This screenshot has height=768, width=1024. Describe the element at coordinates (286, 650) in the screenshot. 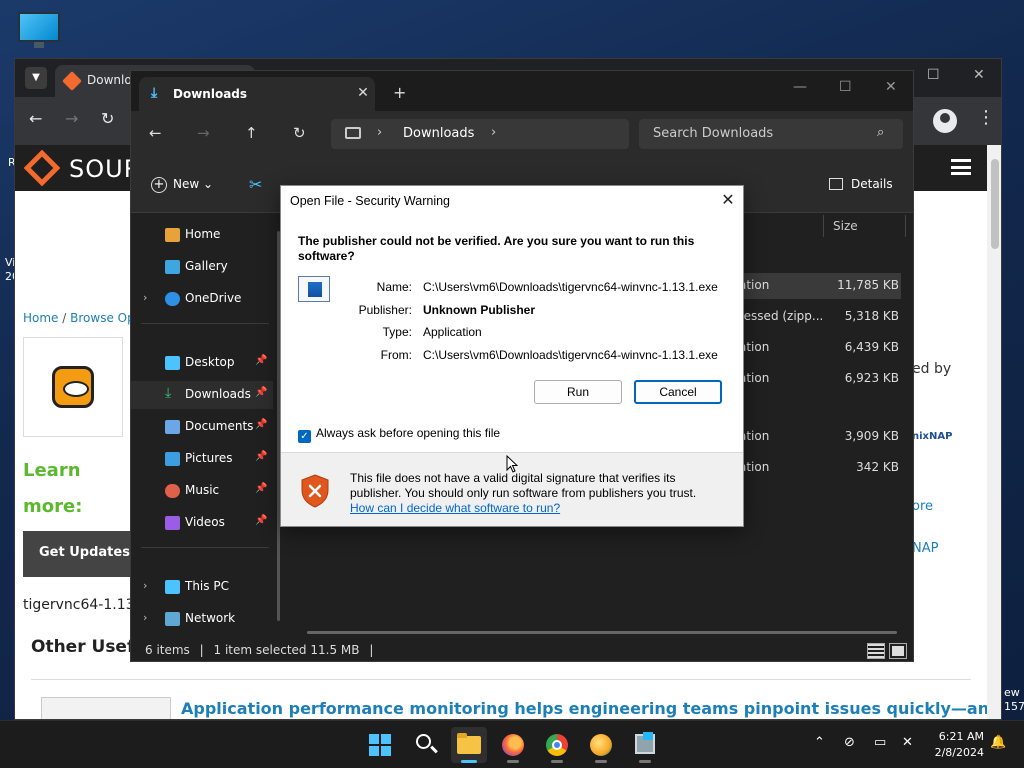

I see `selection-info: 1 item selected 11.5 MB` at that location.